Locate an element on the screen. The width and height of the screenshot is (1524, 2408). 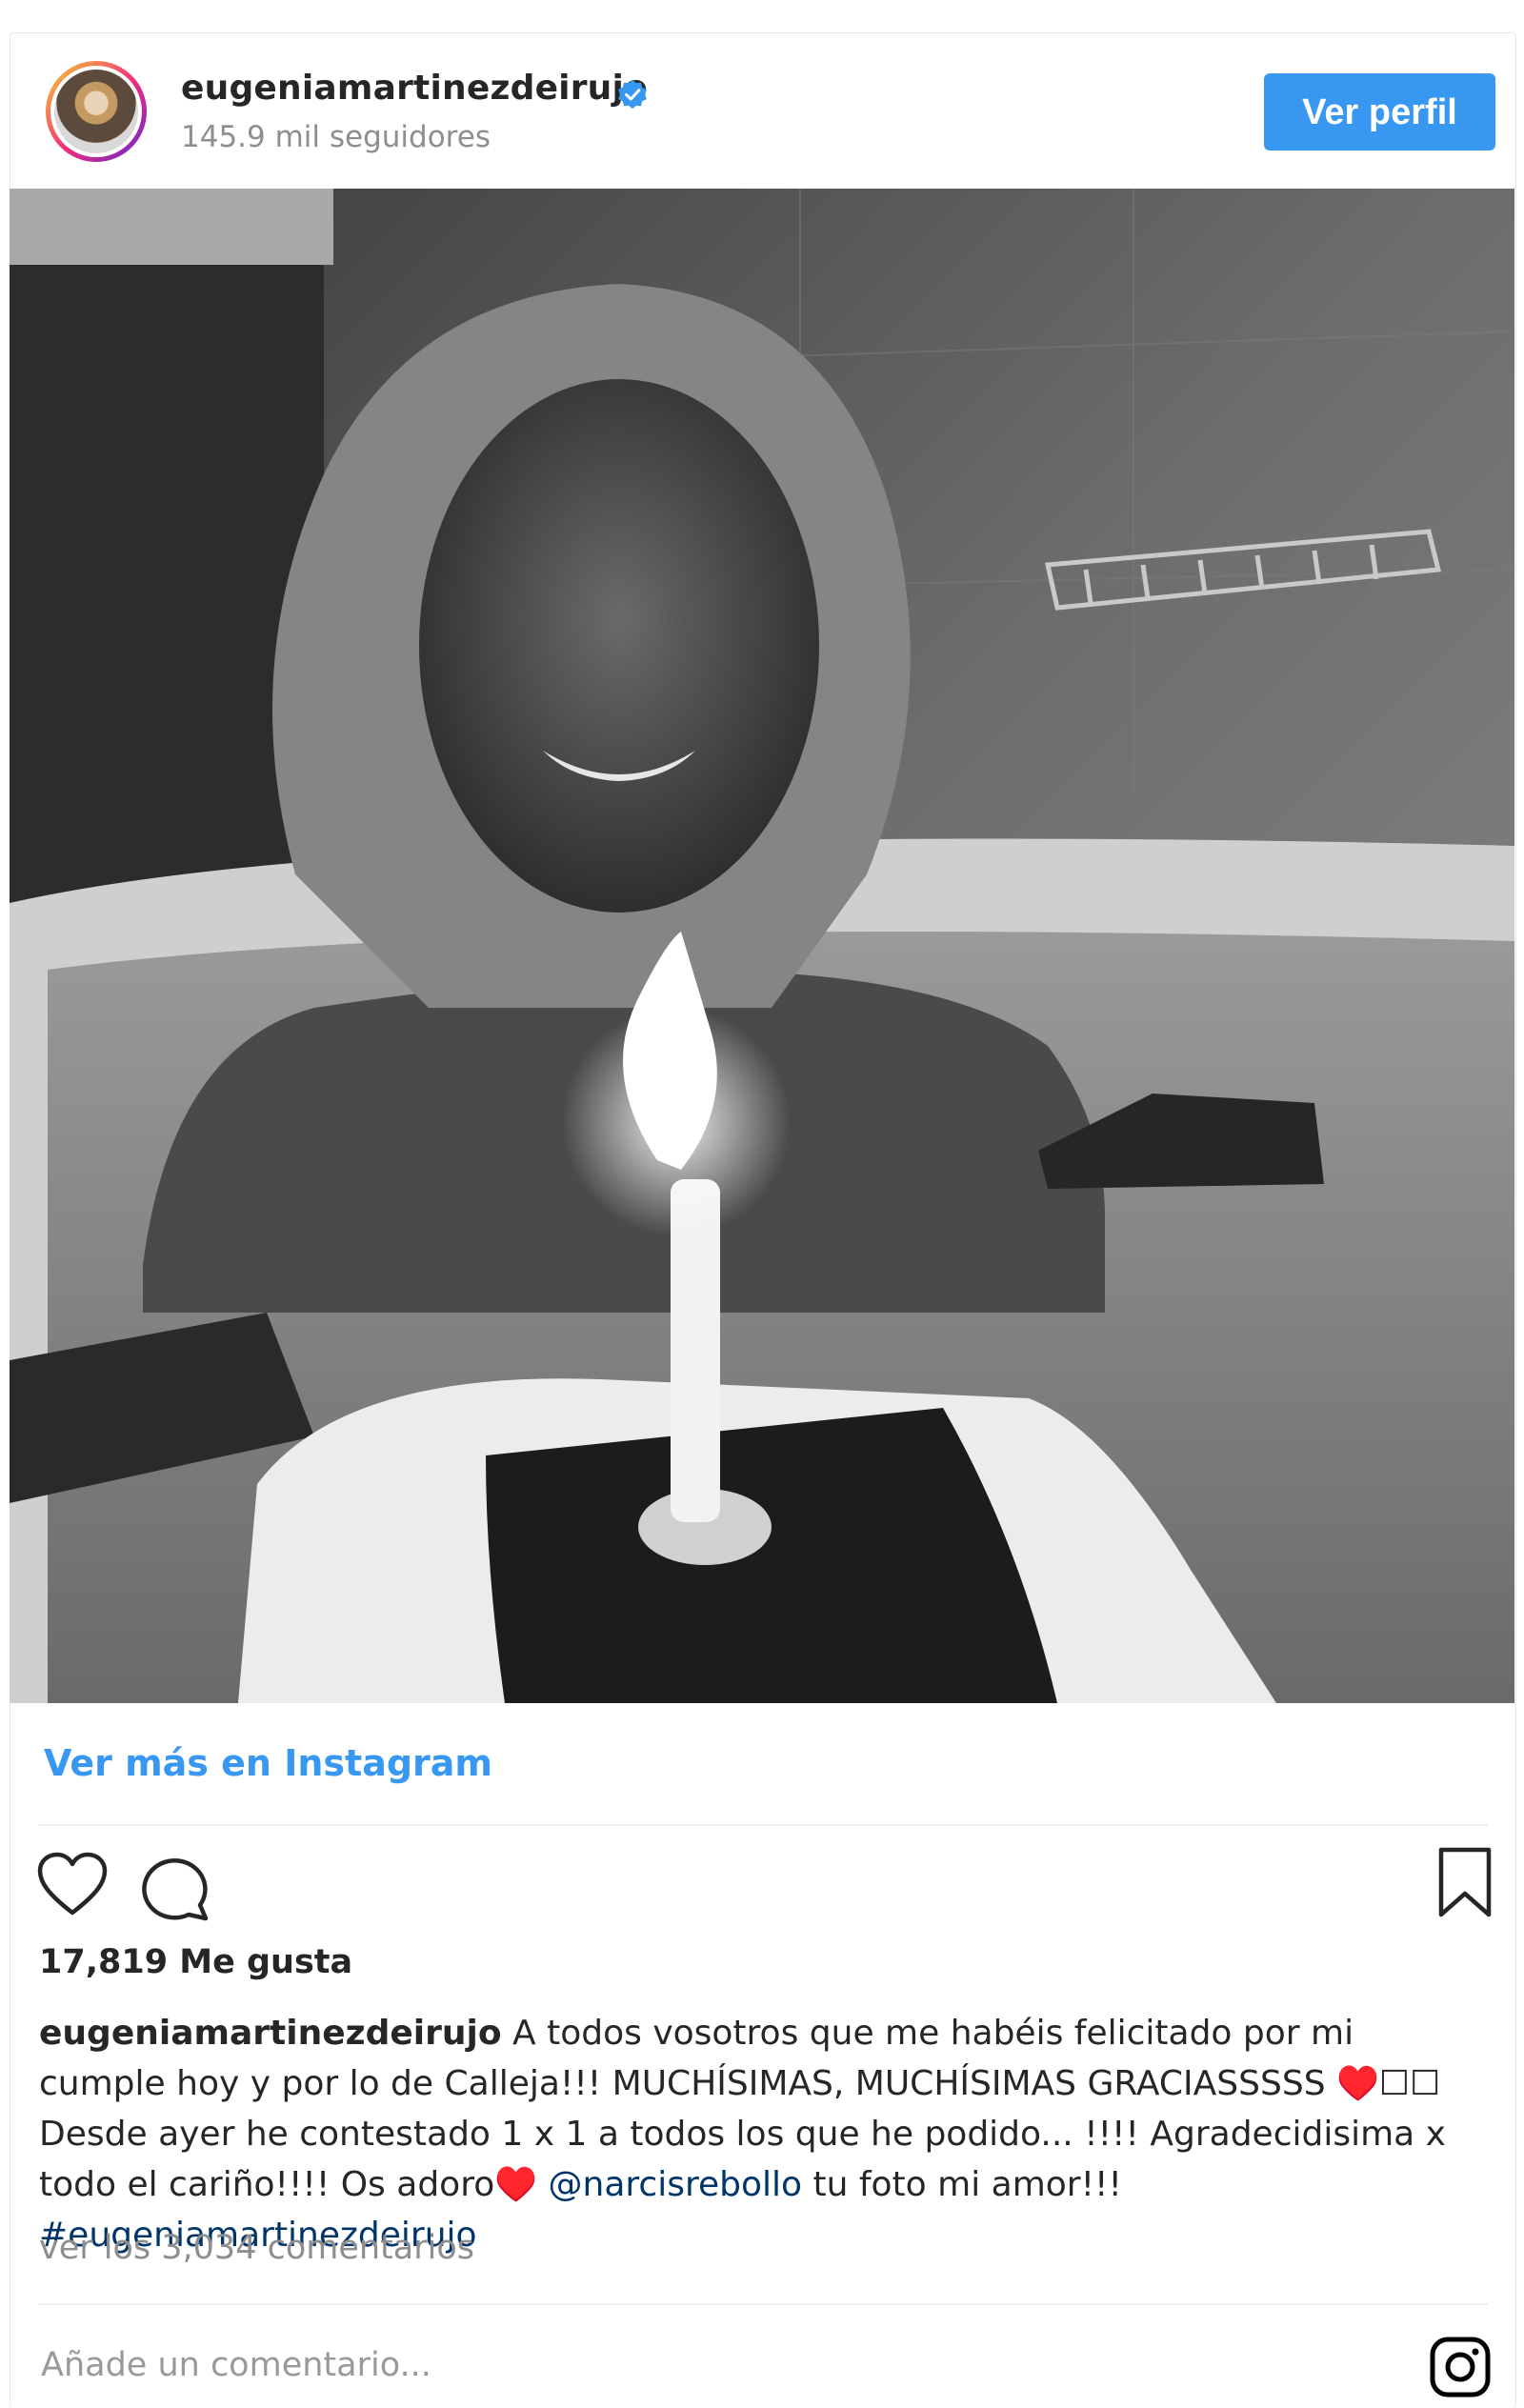
view-profile-button: Ver perfil is located at coordinates (1379, 111).